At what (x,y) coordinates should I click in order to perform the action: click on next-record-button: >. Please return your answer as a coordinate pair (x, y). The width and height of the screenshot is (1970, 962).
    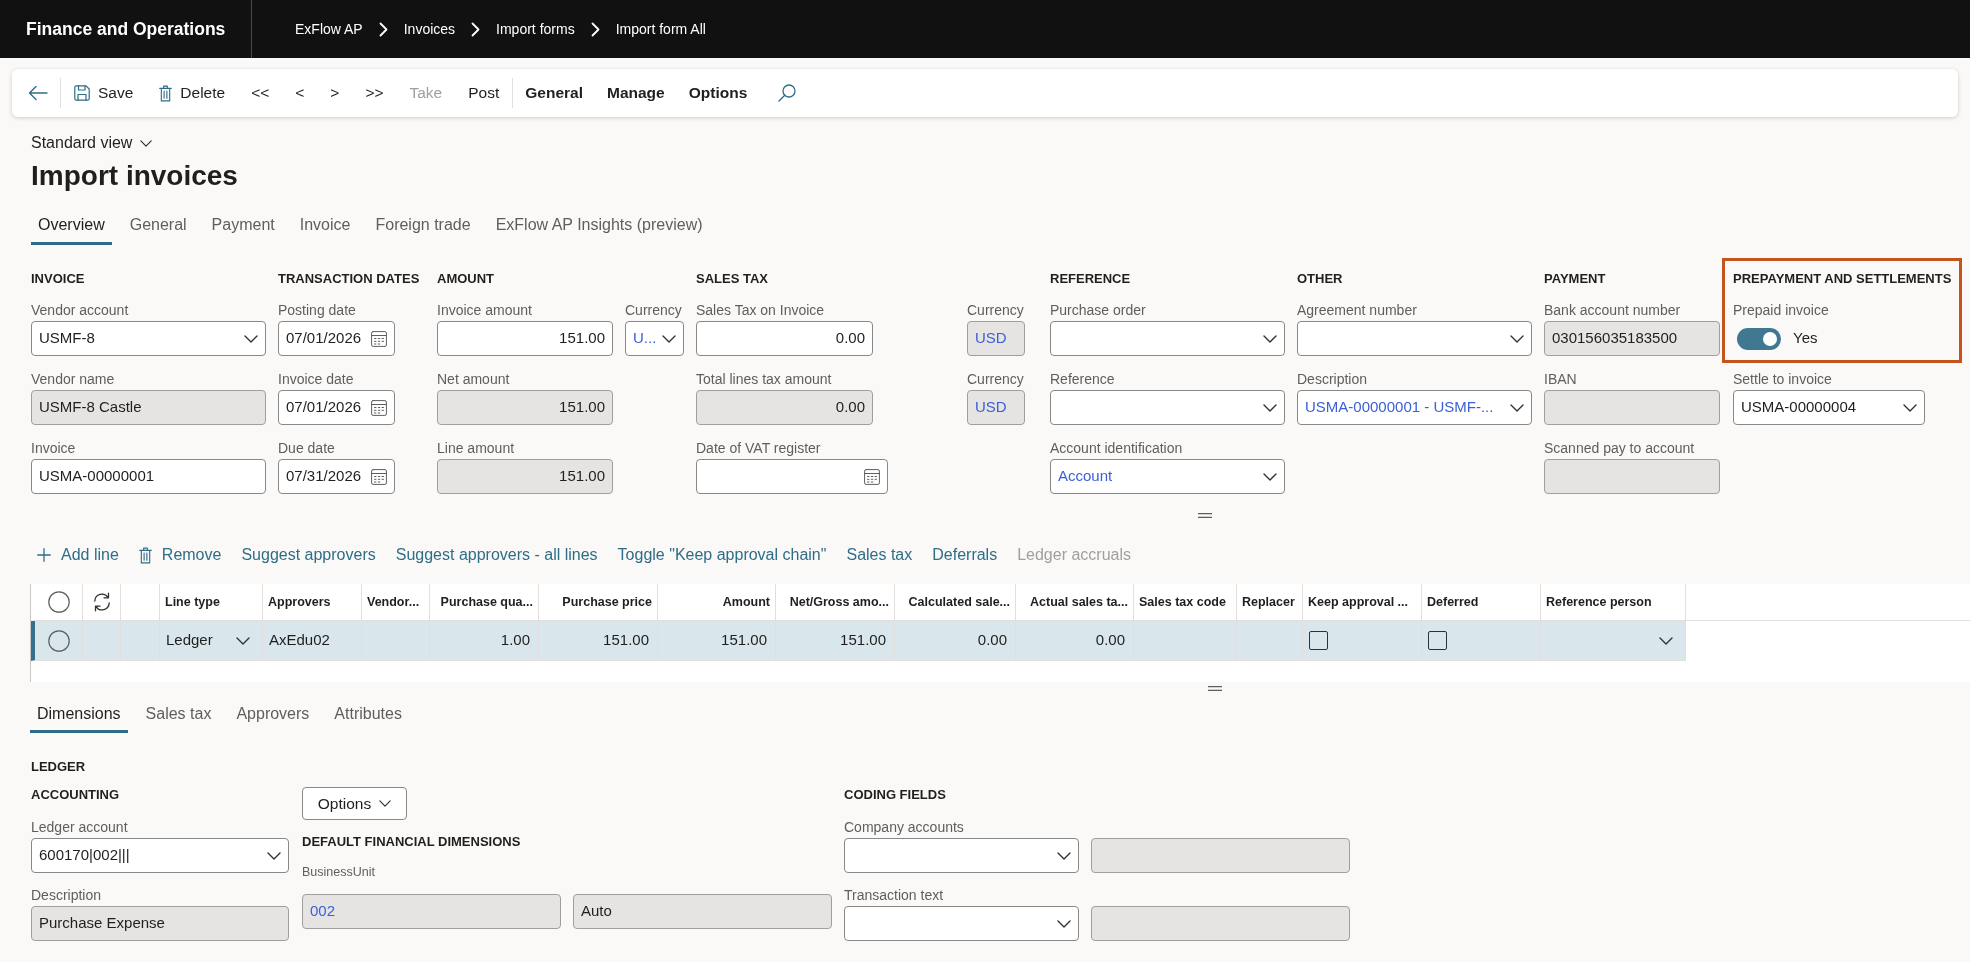
    Looking at the image, I should click on (335, 93).